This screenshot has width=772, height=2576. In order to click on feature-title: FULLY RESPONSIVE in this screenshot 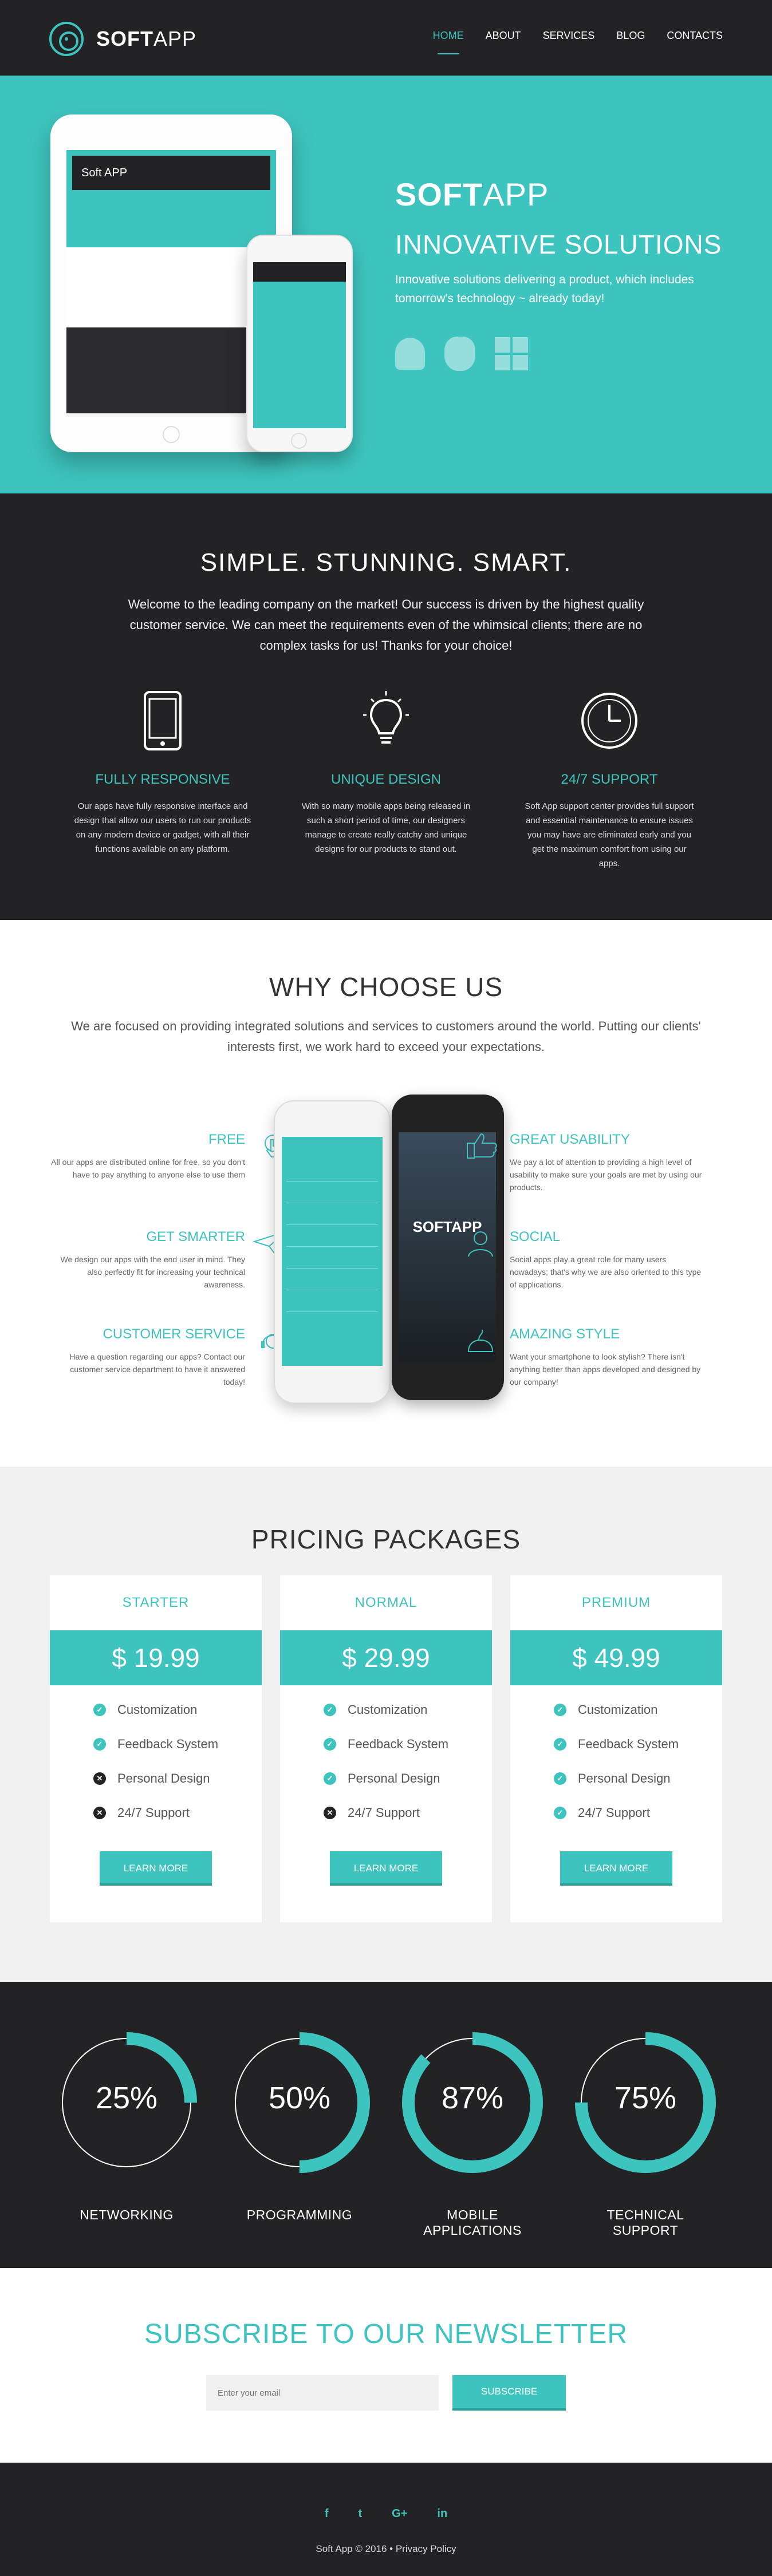, I will do `click(162, 779)`.